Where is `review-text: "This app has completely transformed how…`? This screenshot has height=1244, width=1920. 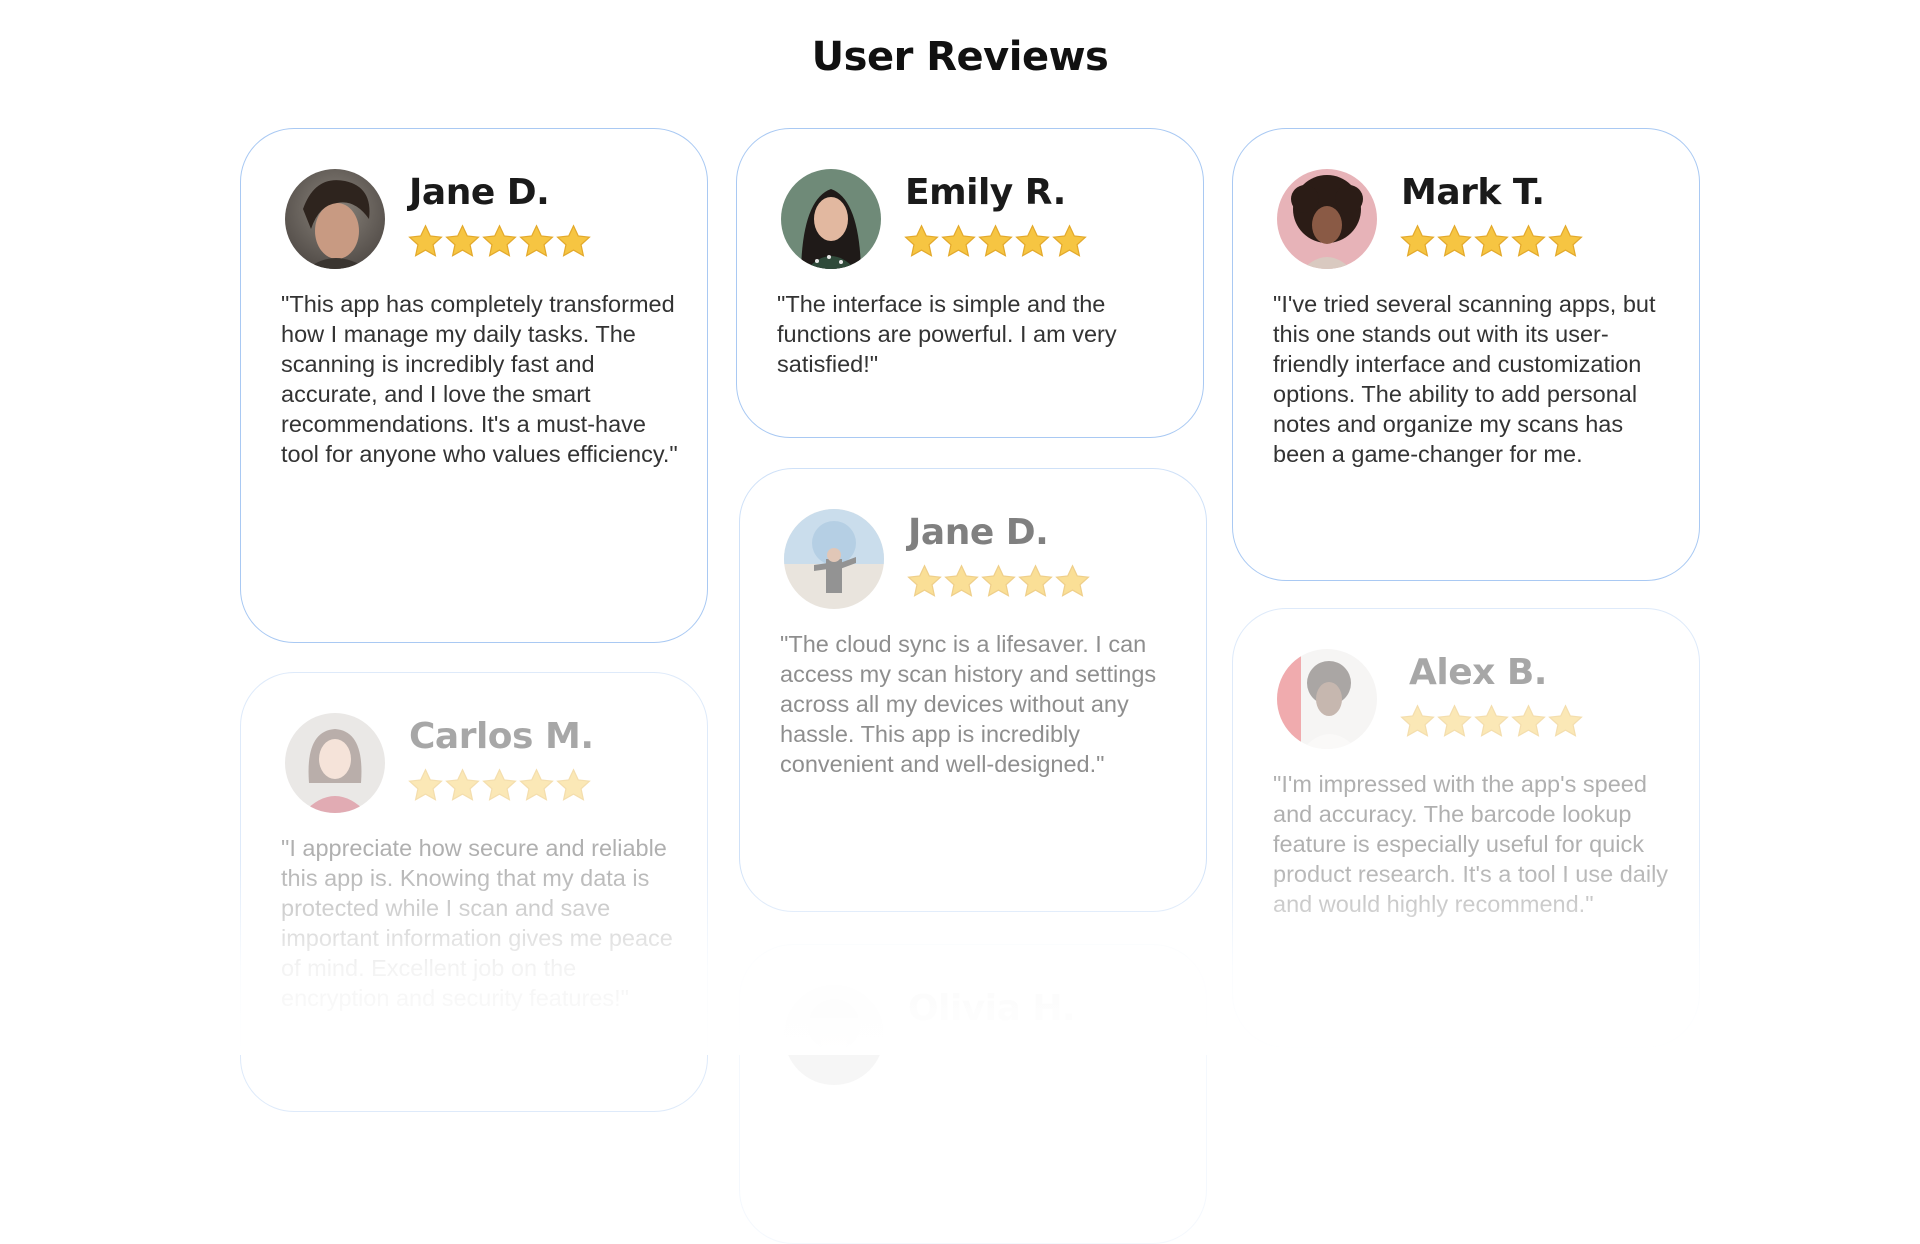 review-text: "This app has completely transformed how… is located at coordinates (479, 379).